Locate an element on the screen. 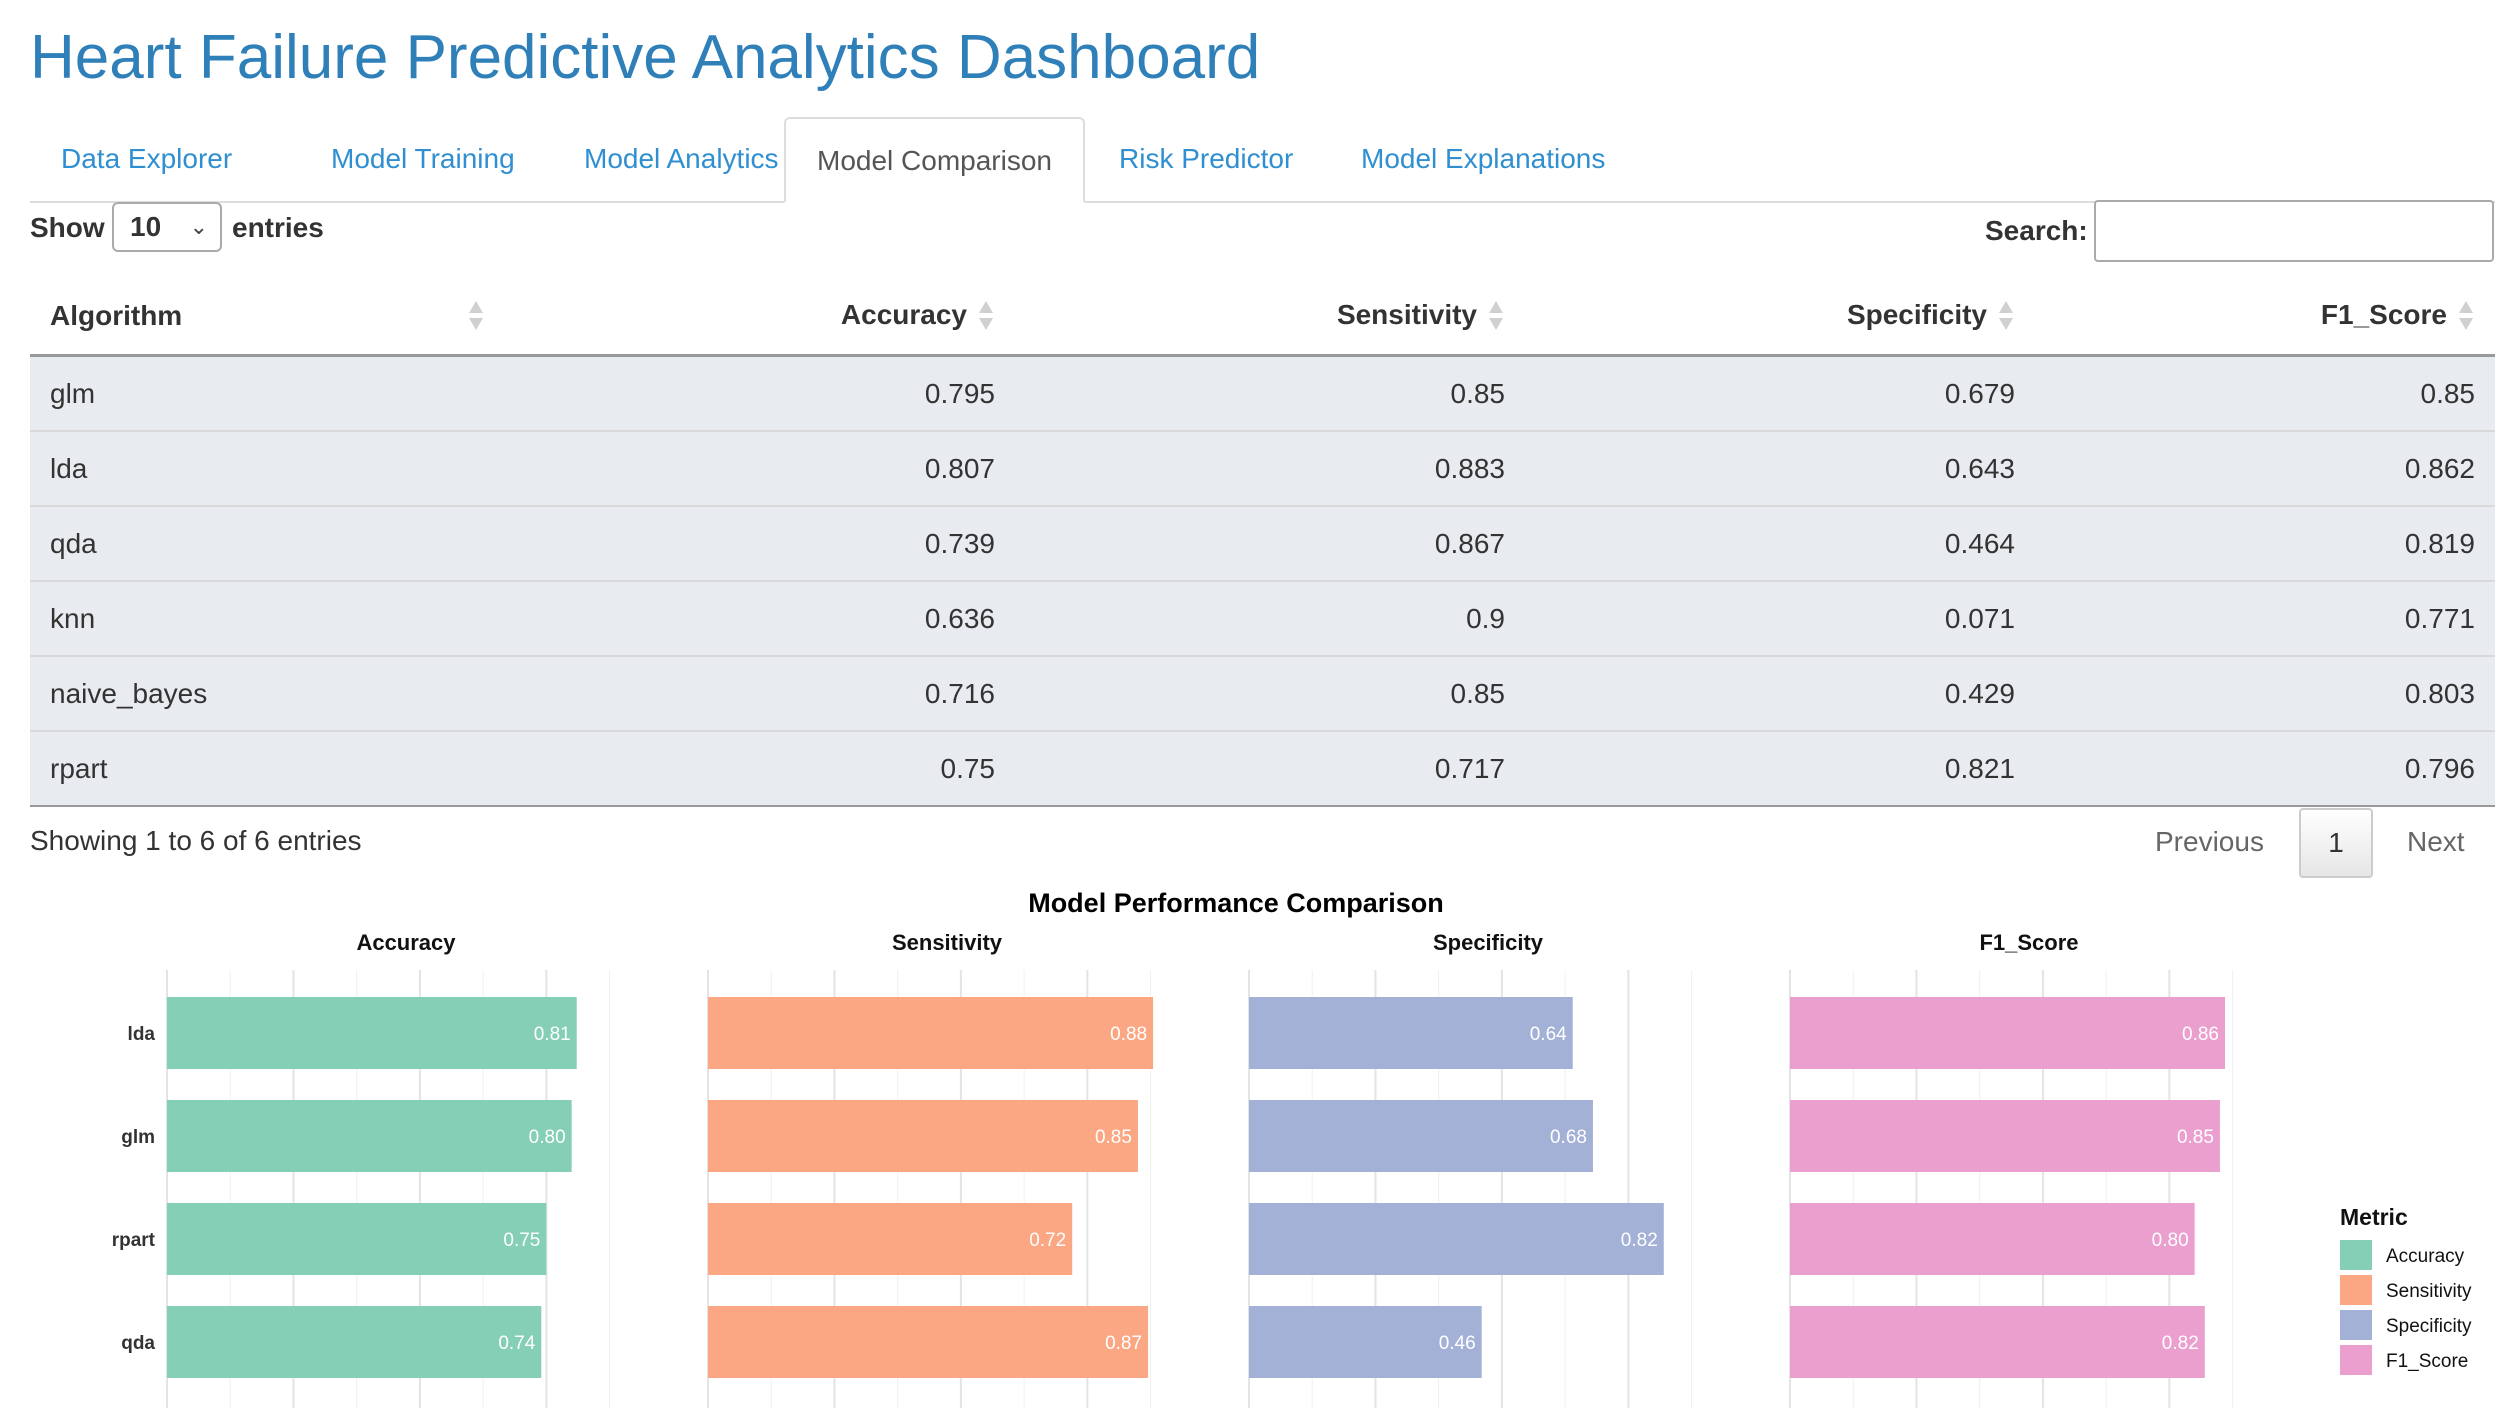 The width and height of the screenshot is (2502, 1408). tab-model-explanations: Model Explanations is located at coordinates (1483, 159).